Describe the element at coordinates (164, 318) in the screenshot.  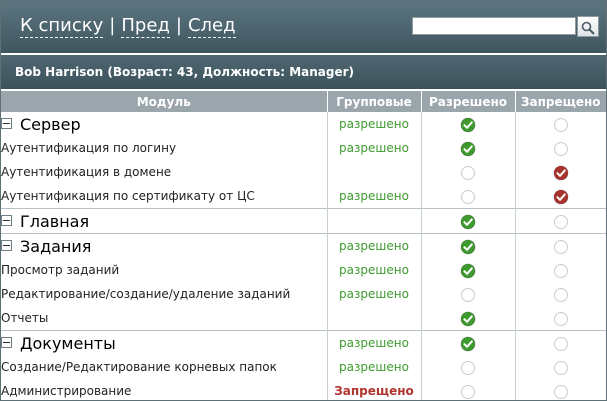
I see `module-cell: Отчеты` at that location.